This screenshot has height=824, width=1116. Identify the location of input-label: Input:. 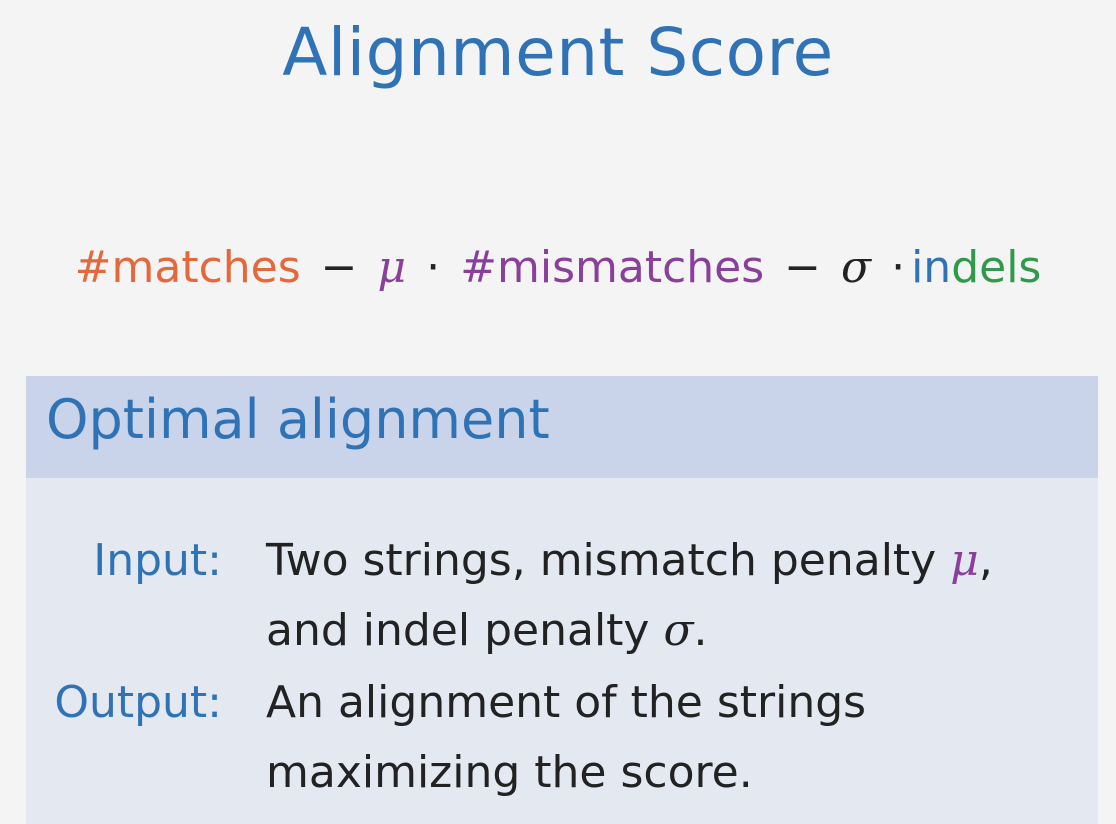
(157, 560).